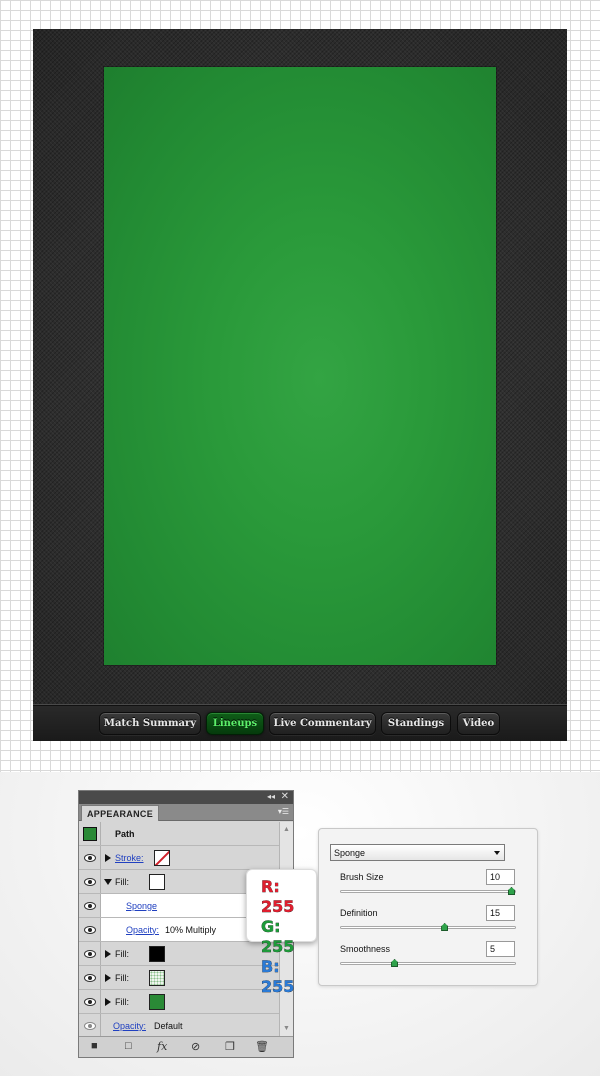 This screenshot has height=1076, width=600. I want to click on stroke-none-swatch, so click(161, 857).